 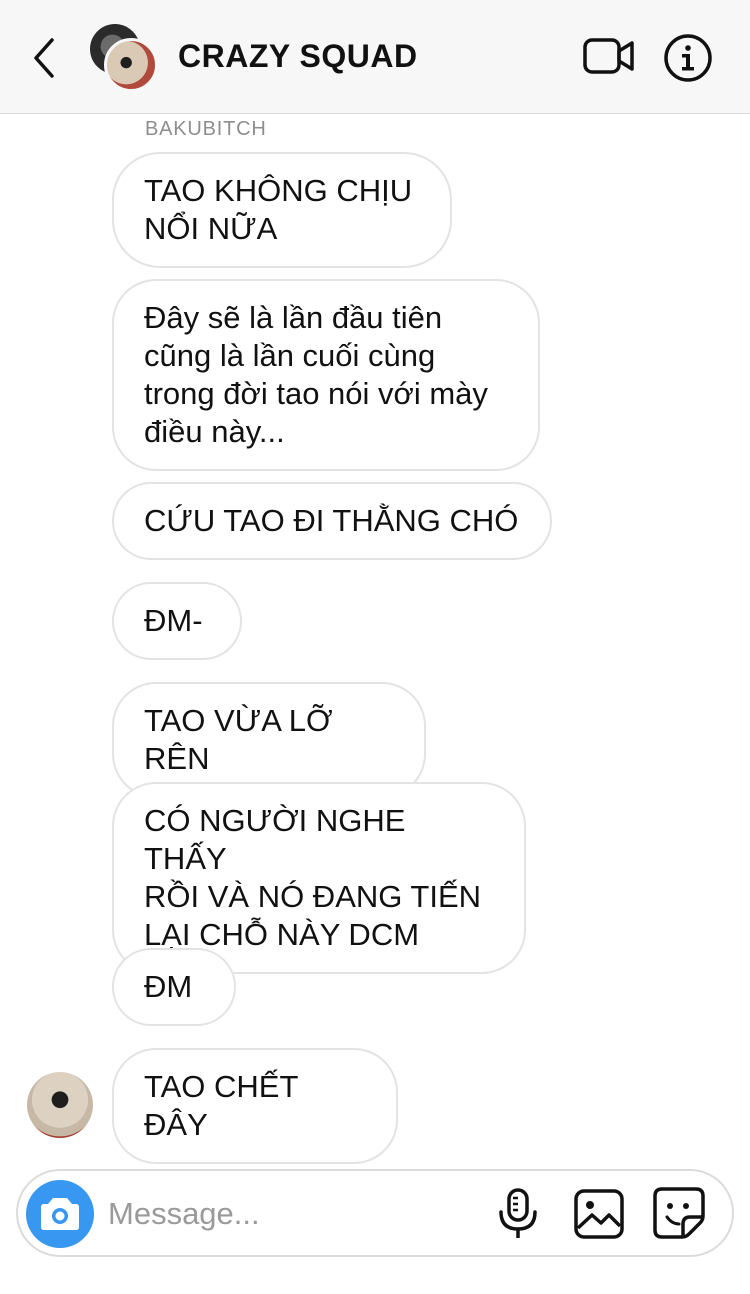 I want to click on video-camera-icon, so click(x=608, y=56).